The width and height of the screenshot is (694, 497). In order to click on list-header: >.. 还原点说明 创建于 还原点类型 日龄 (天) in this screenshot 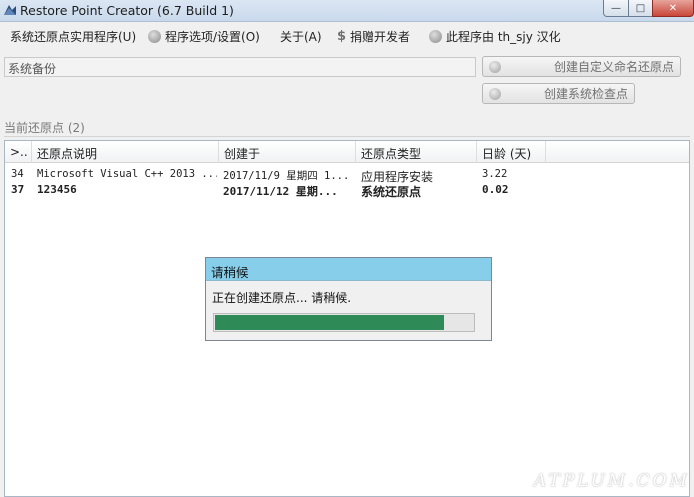, I will do `click(347, 152)`.